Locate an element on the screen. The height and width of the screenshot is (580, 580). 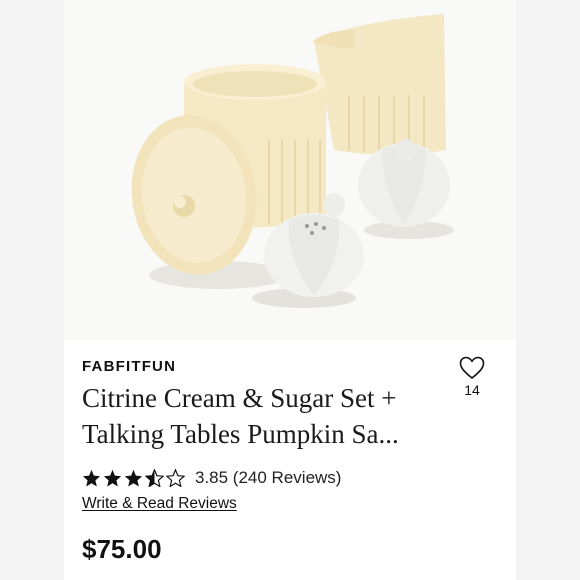
write-read-reviews-link: Write & Read Reviews is located at coordinates (159, 504).